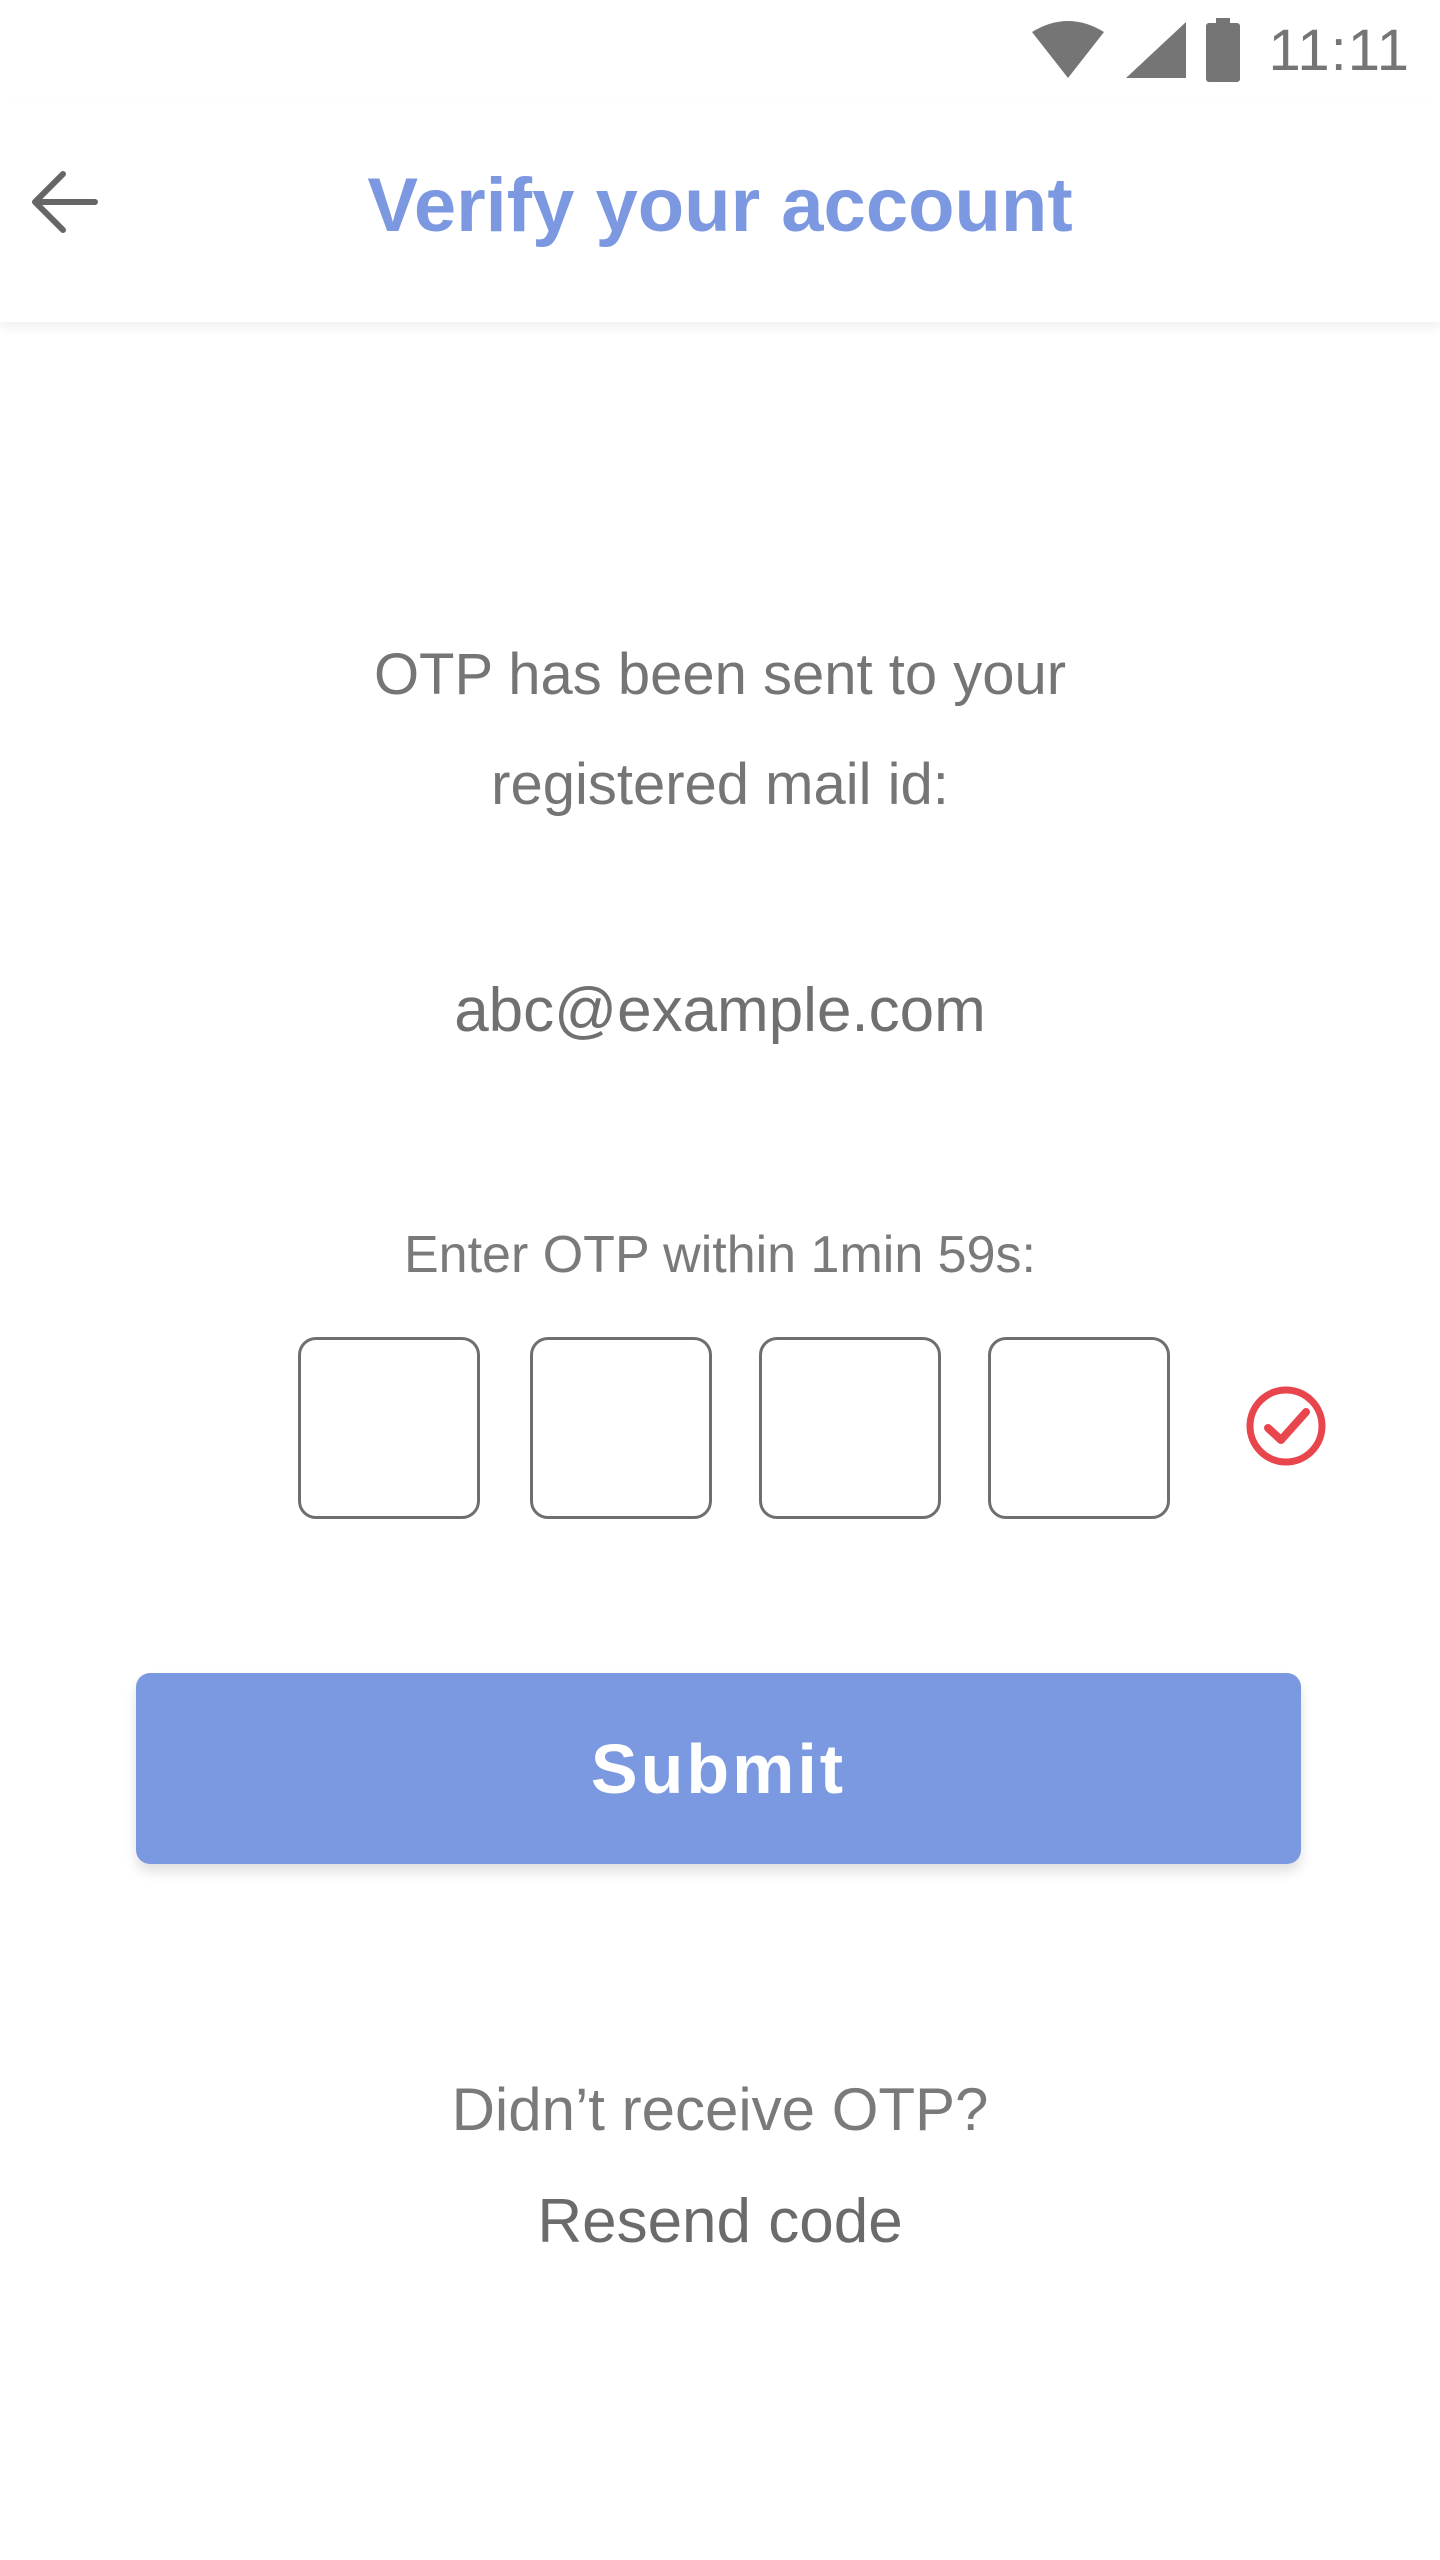 The image size is (1440, 2560). I want to click on status-icons: 11:11, so click(1220, 50).